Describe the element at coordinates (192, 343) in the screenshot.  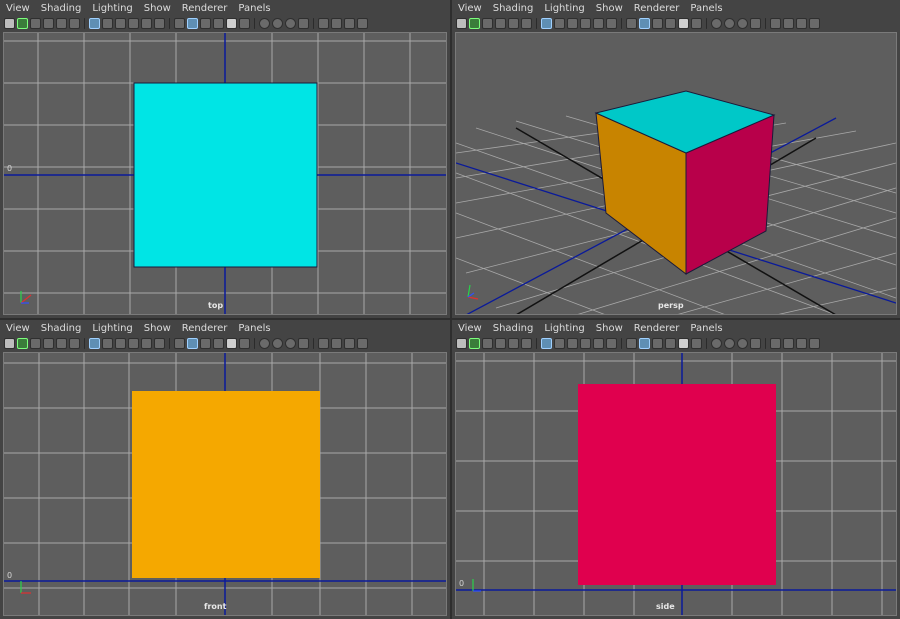
I see `smooth-shade-icon` at that location.